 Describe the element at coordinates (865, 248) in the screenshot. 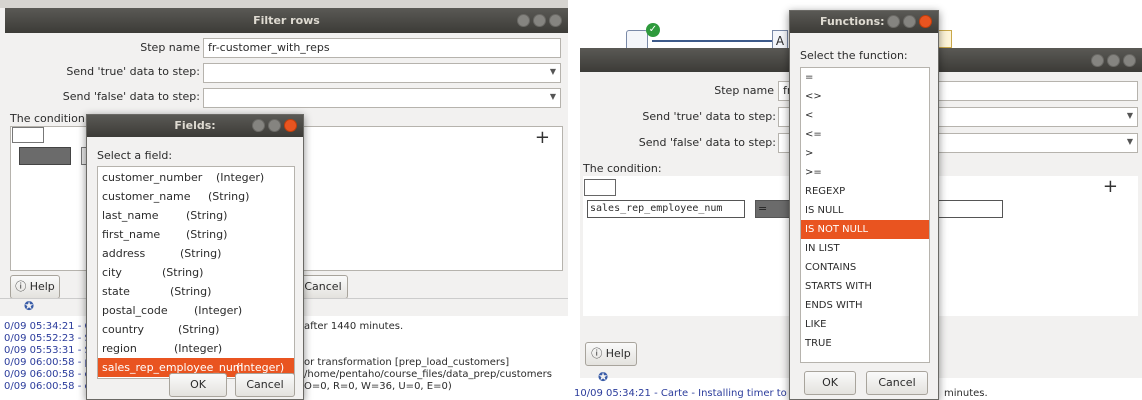

I see `function-item: IN LIST` at that location.